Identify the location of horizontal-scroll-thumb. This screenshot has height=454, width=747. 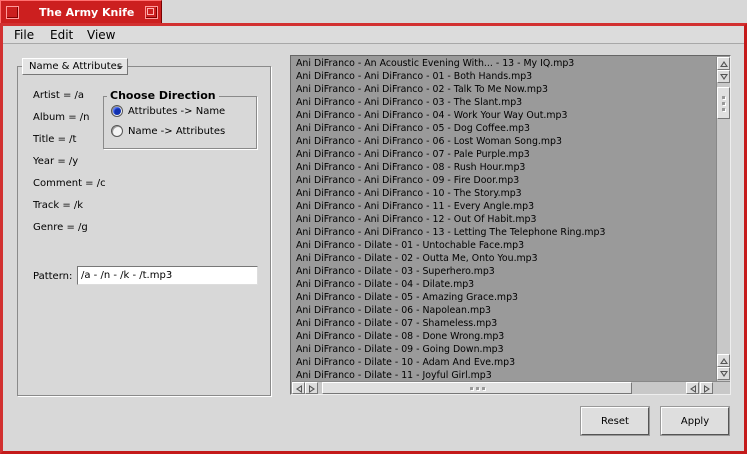
(477, 388).